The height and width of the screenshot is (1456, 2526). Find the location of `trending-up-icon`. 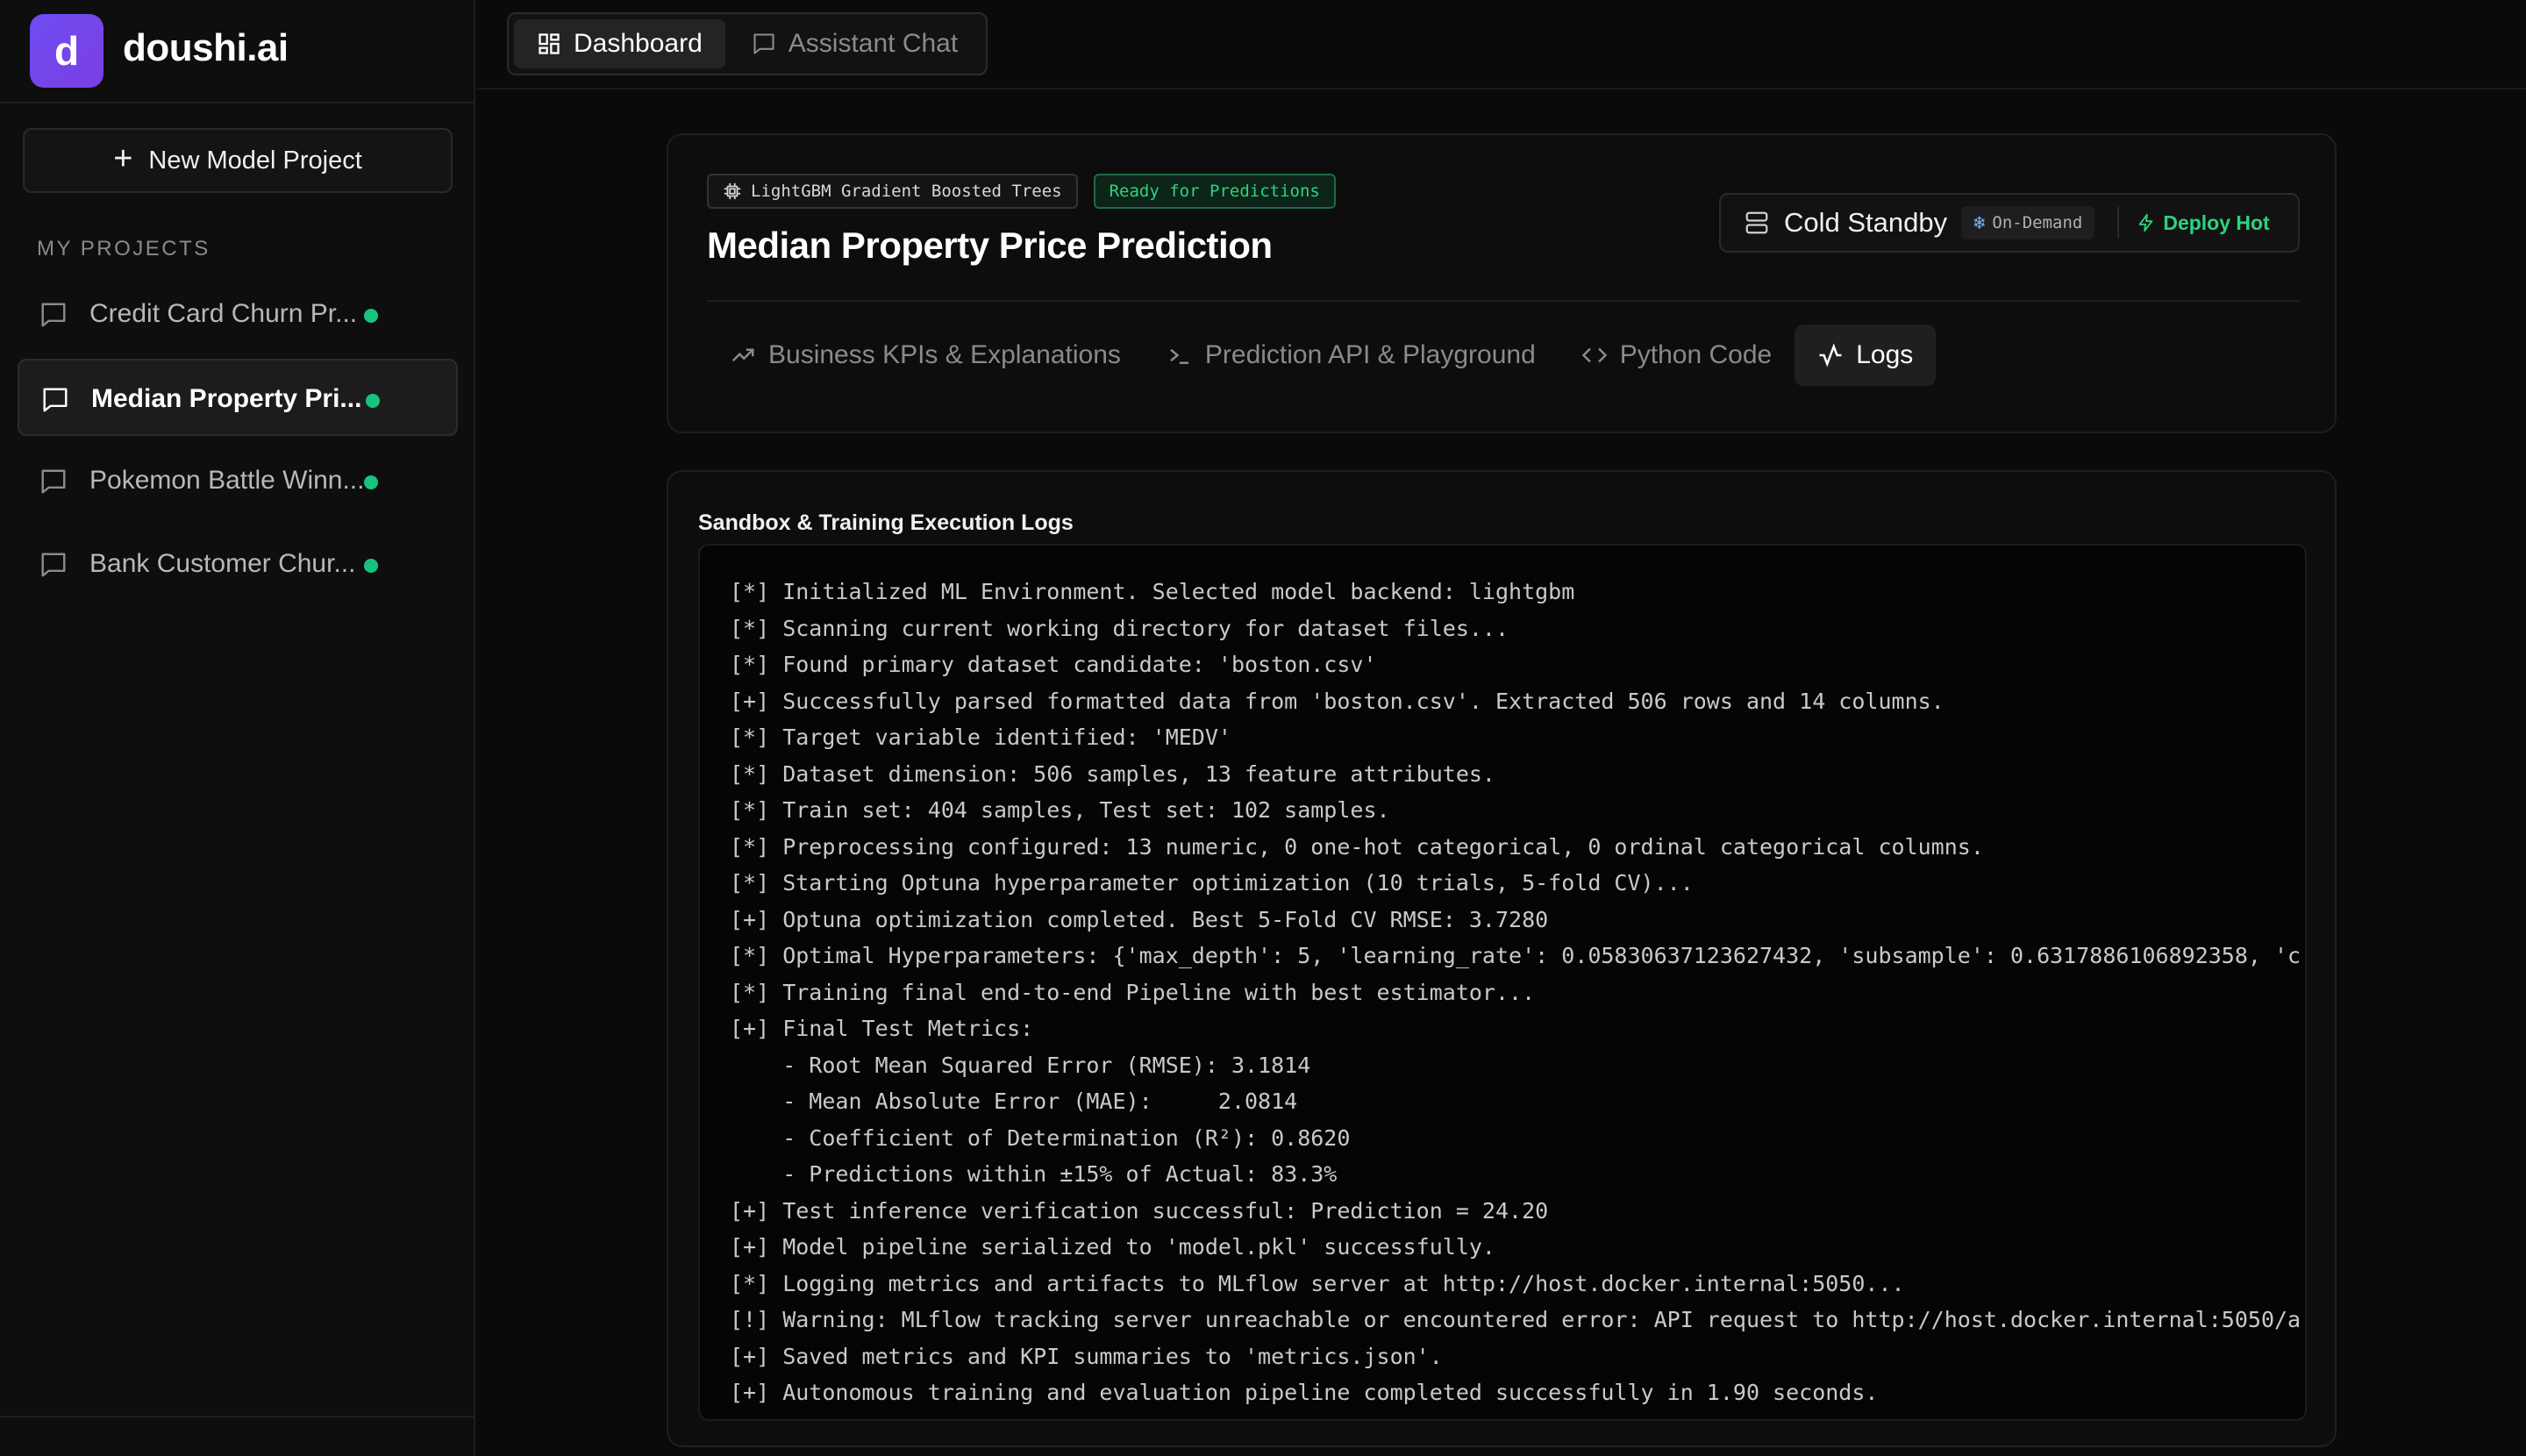

trending-up-icon is located at coordinates (742, 355).